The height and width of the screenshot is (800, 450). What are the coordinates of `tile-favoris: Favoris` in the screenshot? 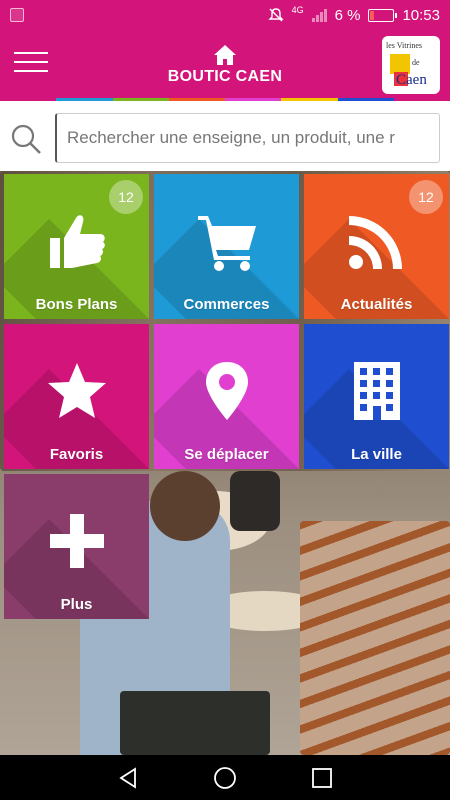 It's located at (76, 396).